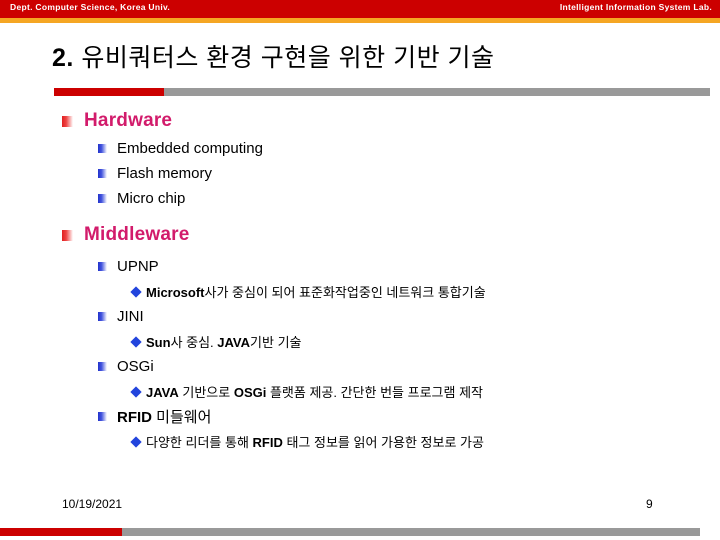  Describe the element at coordinates (162, 392) in the screenshot. I see `bullet-detail-bold: JAVA` at that location.